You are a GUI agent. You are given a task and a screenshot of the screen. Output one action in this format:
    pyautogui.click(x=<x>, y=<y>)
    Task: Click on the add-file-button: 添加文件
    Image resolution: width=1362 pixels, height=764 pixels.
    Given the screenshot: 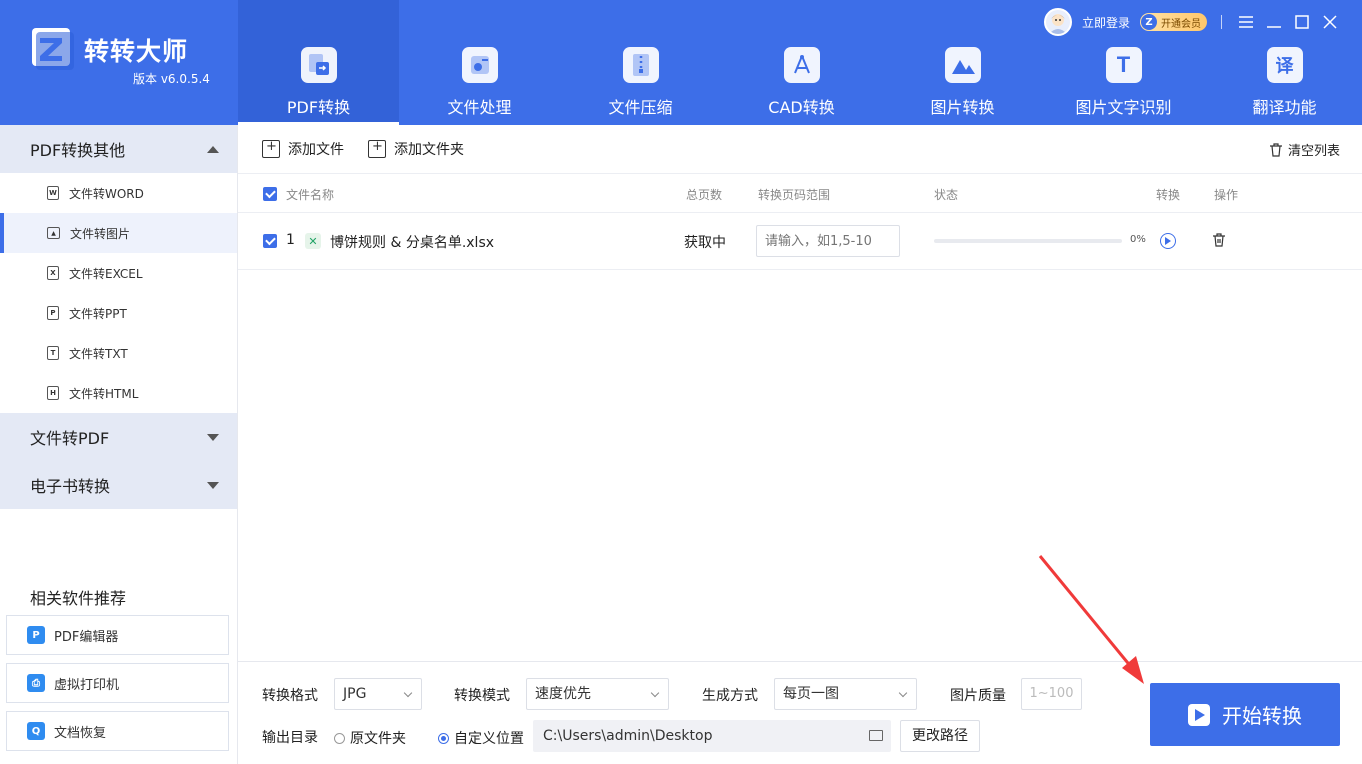 What is the action you would take?
    pyautogui.click(x=303, y=149)
    